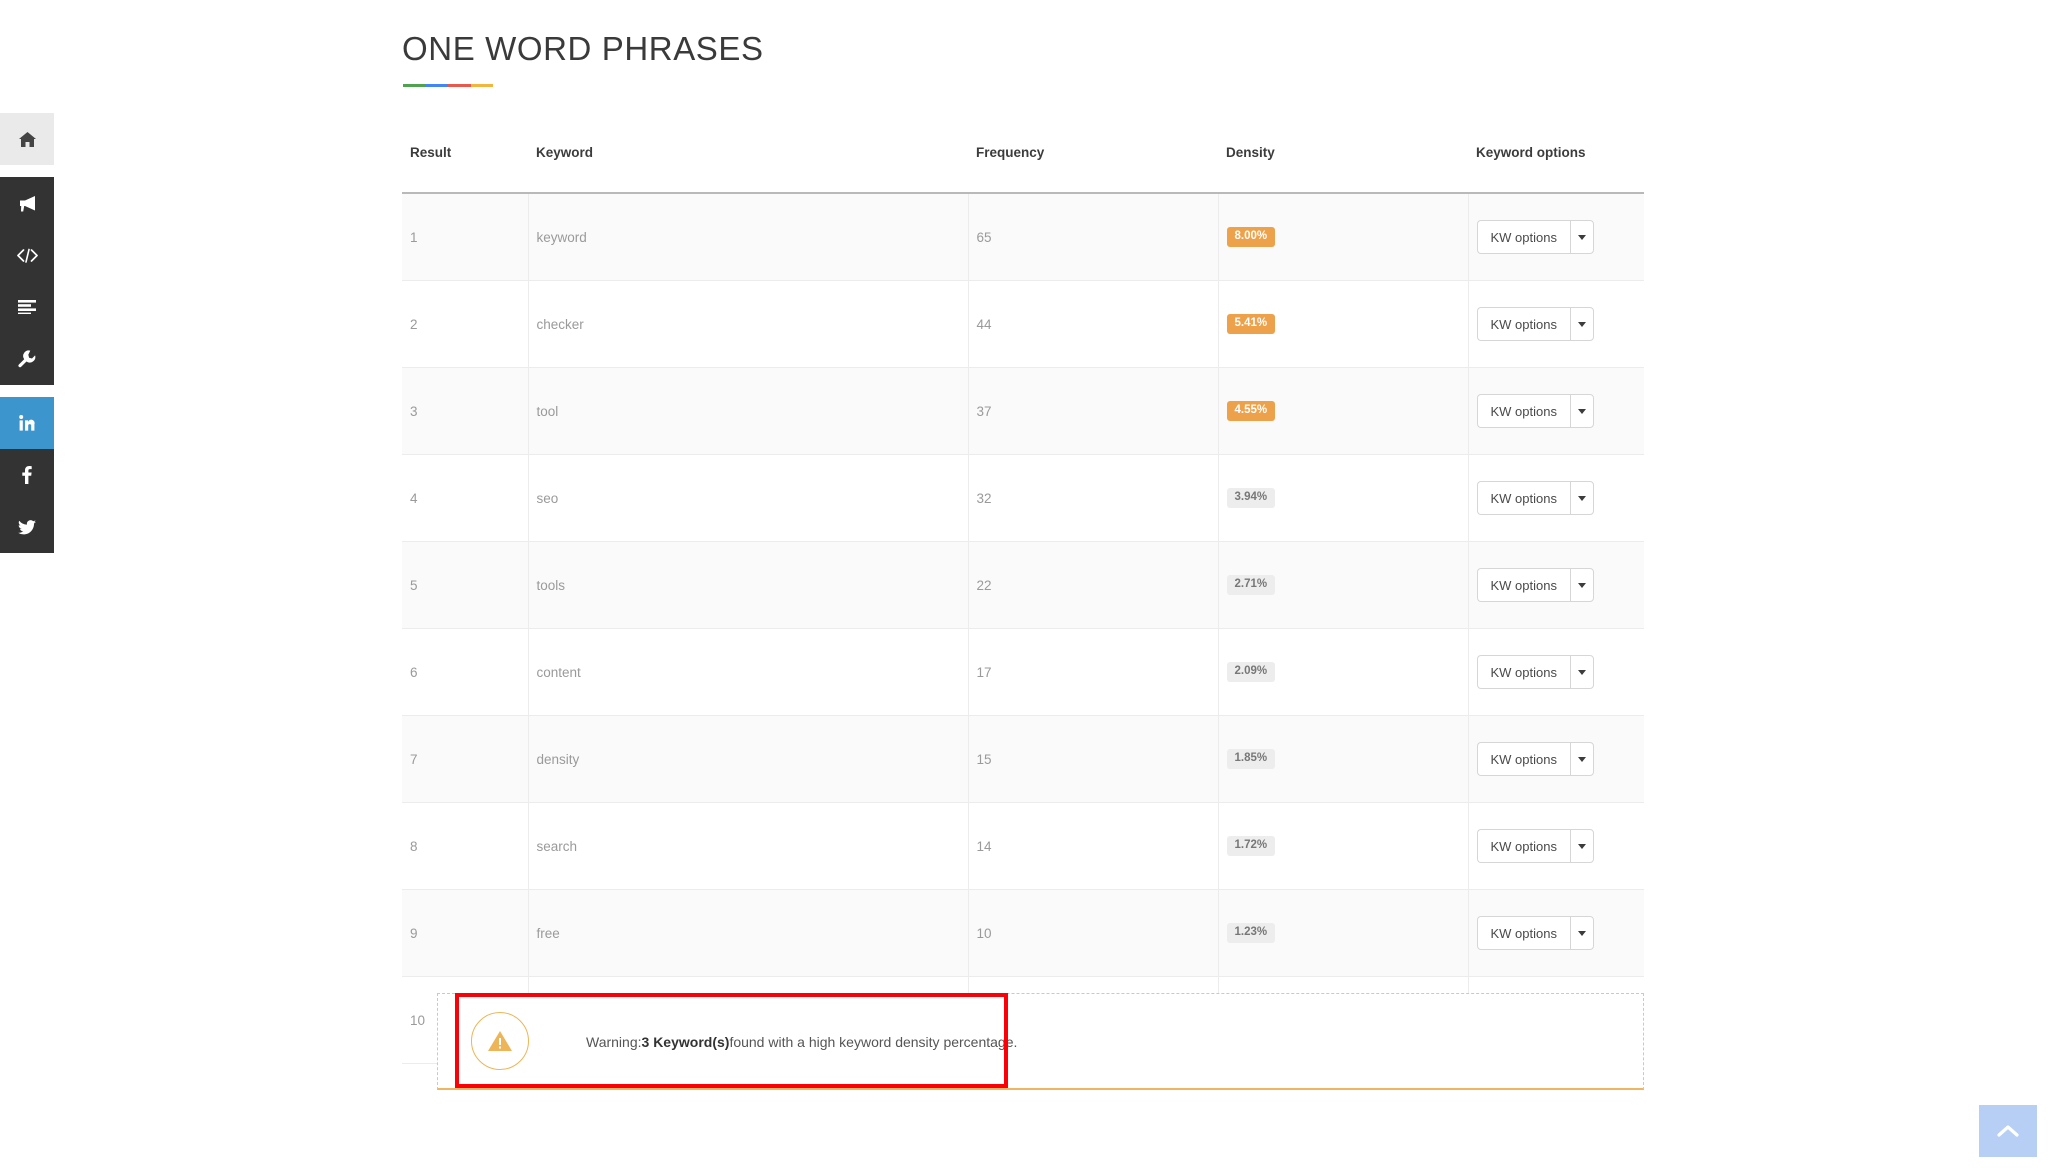  I want to click on cell-density: 2.71%, so click(1343, 585).